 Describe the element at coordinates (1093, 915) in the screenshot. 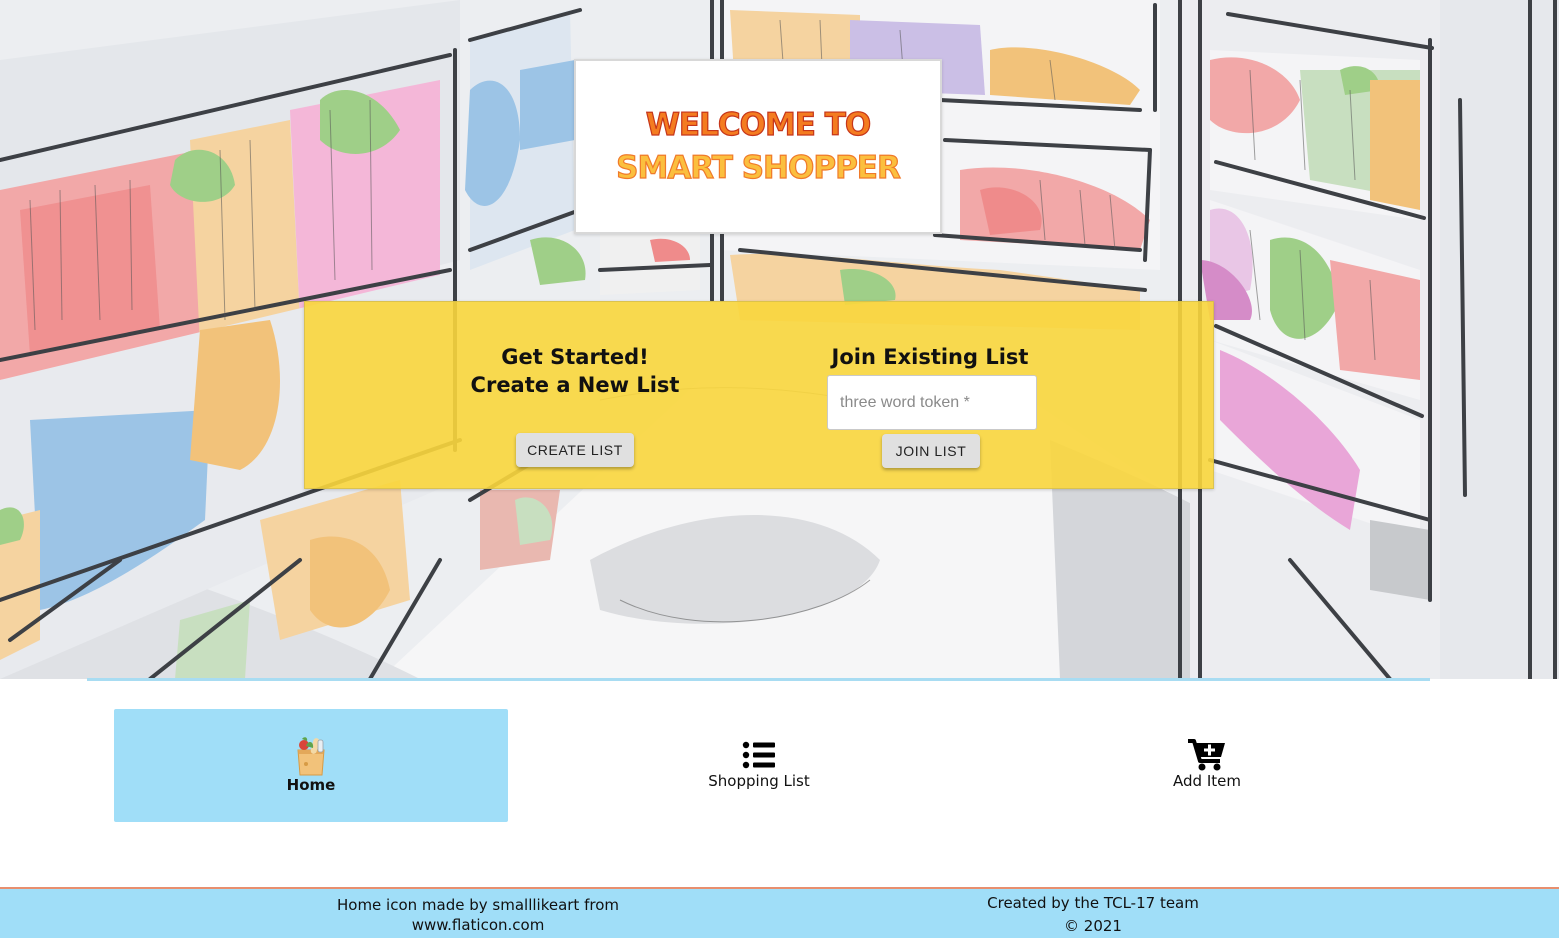

I see `team-credit: Created by the TCL-17 team © 2021` at that location.